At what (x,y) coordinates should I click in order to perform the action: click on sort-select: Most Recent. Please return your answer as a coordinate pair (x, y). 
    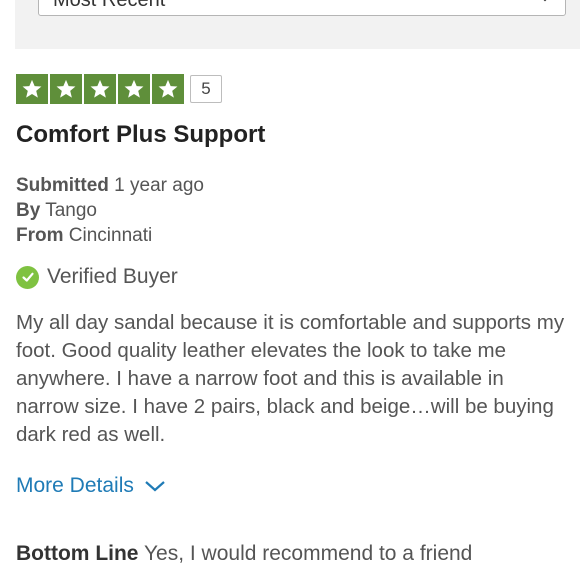
    Looking at the image, I should click on (302, 8).